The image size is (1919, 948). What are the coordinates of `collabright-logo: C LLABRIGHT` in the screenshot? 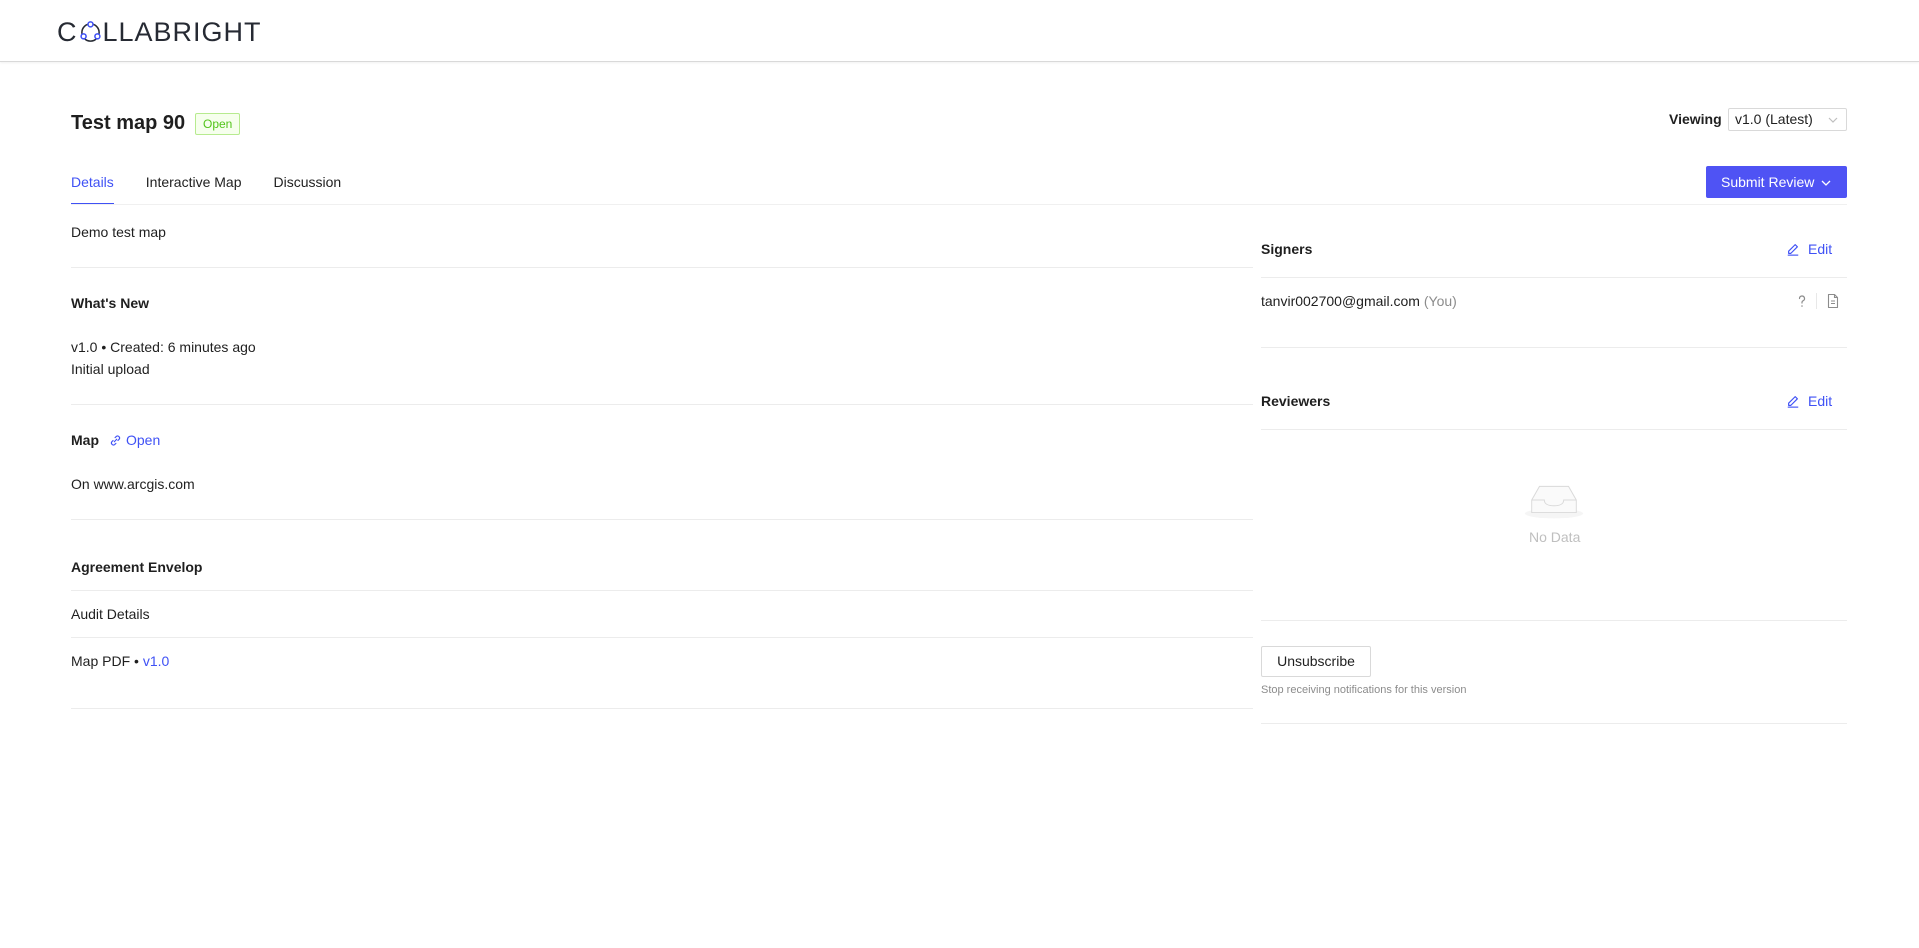 It's located at (159, 31).